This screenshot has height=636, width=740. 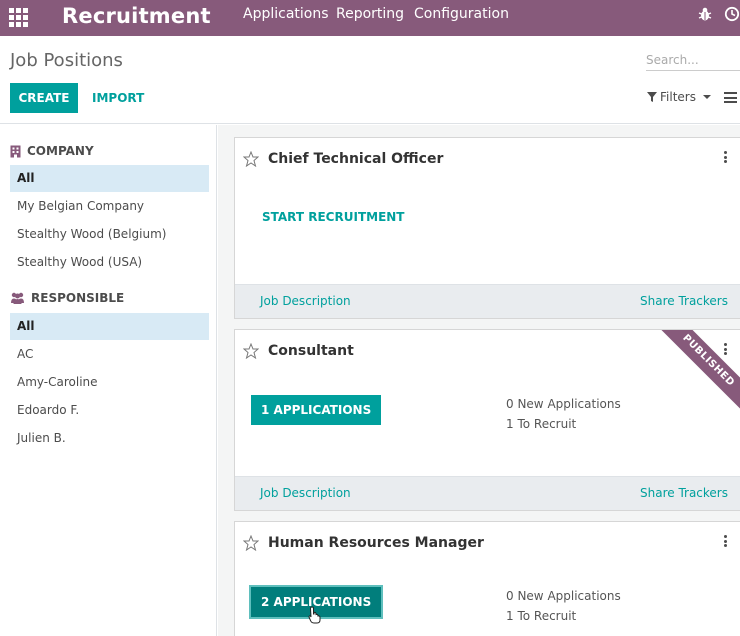 I want to click on filters-label: Filters, so click(x=678, y=97).